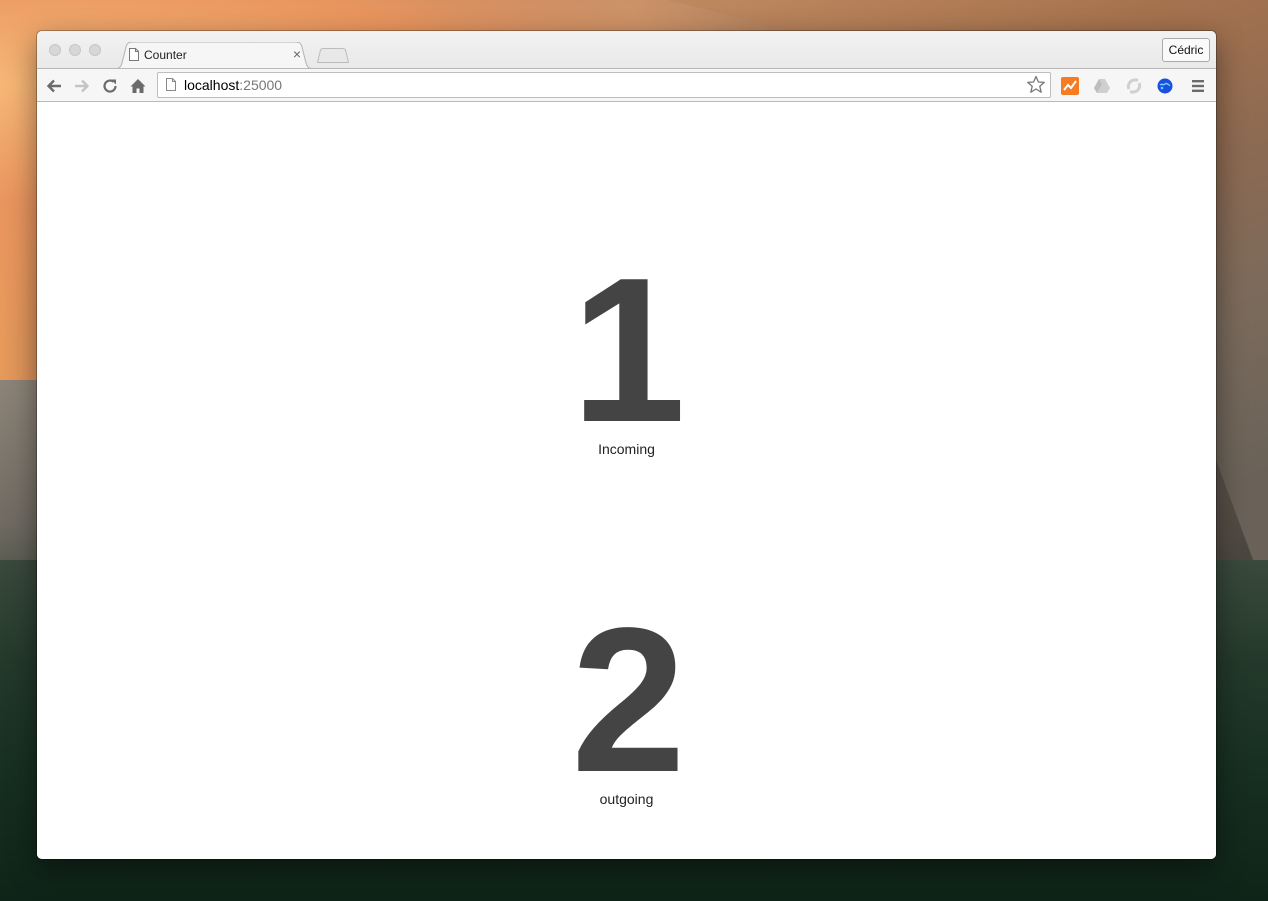  Describe the element at coordinates (1036, 85) in the screenshot. I see `bookmark-star-icon` at that location.